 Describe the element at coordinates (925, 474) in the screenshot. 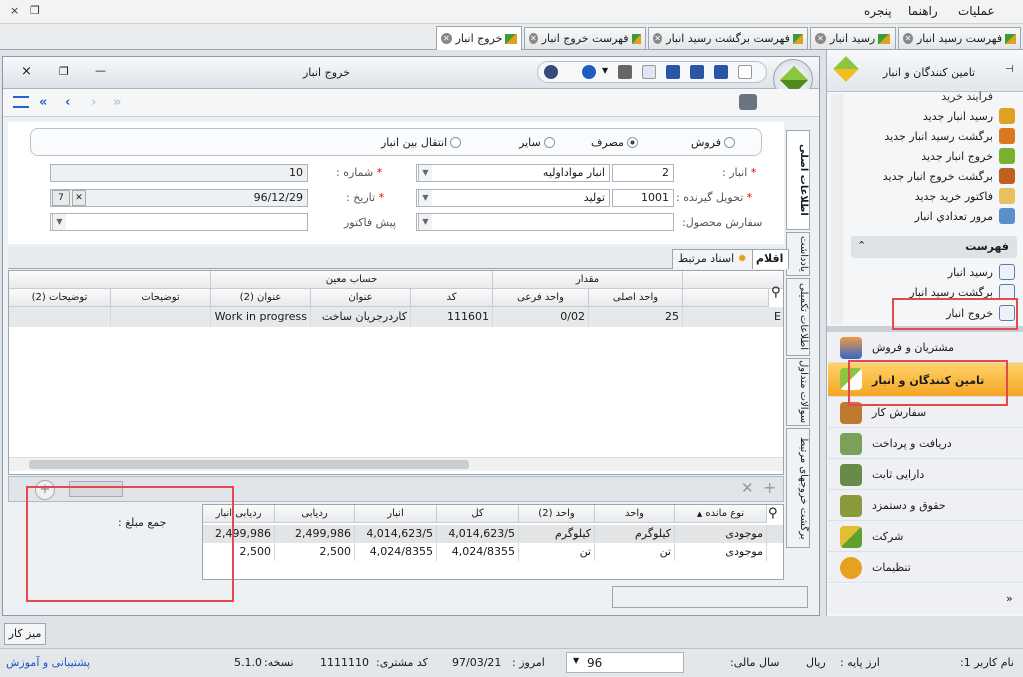

I see `module-fixed-assets: دارایی ثابت` at that location.